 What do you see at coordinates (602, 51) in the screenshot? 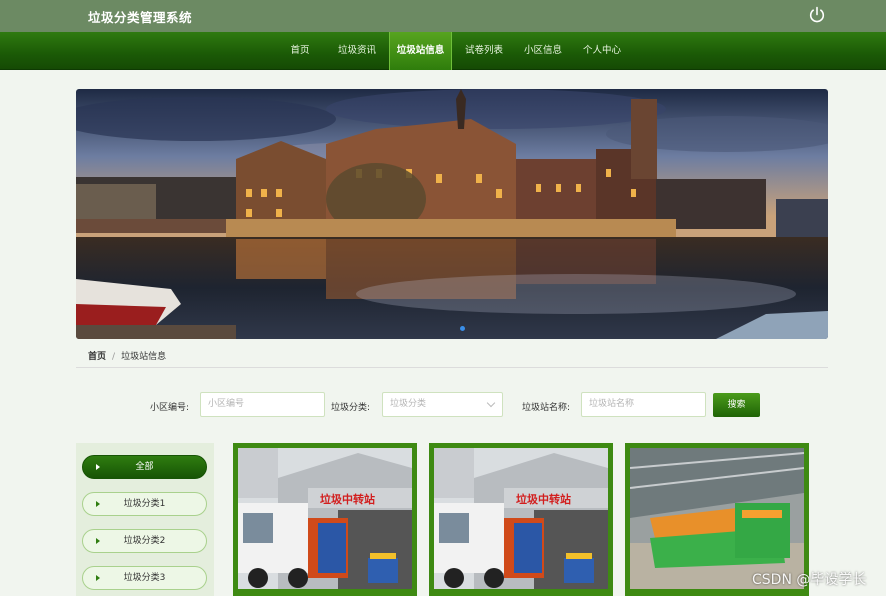
I see `nav-profile: 个人中心` at bounding box center [602, 51].